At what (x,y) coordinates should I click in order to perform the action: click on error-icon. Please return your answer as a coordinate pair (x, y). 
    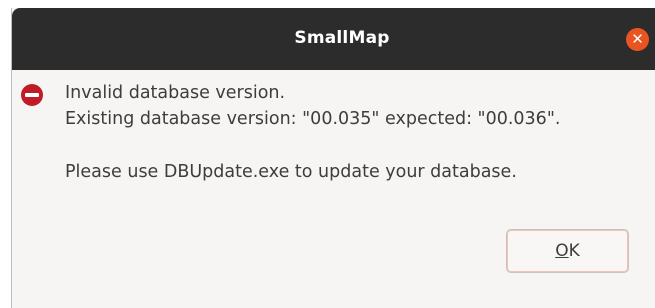
    Looking at the image, I should click on (32, 95).